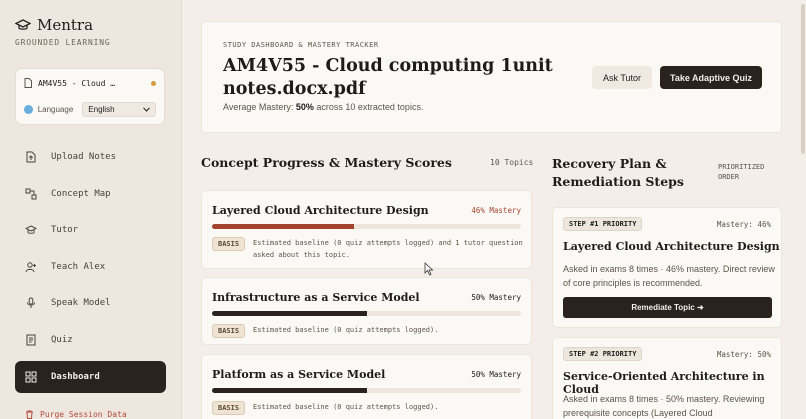 This screenshot has width=806, height=419. What do you see at coordinates (803, 79) in the screenshot?
I see `page-scrollbar` at bounding box center [803, 79].